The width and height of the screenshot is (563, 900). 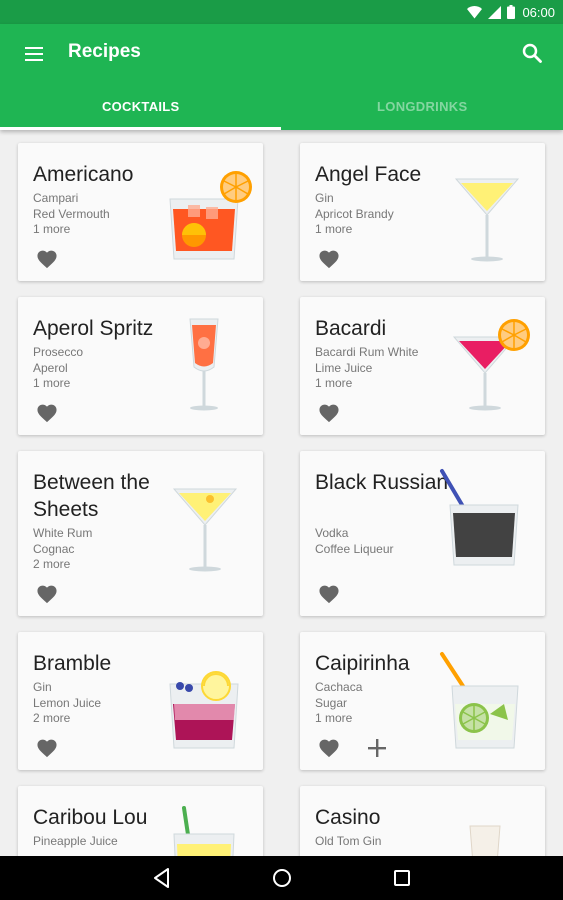 I want to click on glass-clear-icon, so click(x=486, y=840).